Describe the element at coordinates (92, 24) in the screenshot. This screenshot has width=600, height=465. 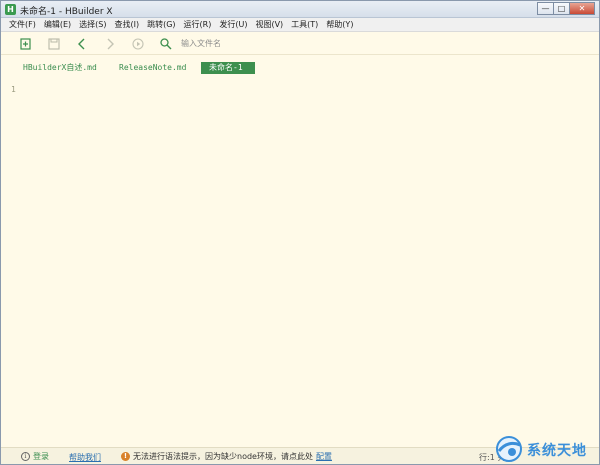
I see `menu-select: 选择(S)` at that location.